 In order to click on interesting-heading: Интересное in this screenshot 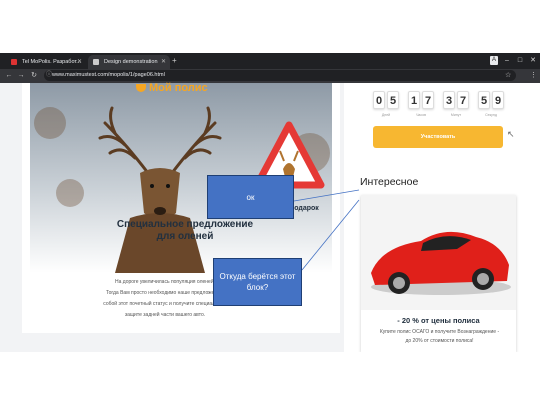, I will do `click(389, 182)`.